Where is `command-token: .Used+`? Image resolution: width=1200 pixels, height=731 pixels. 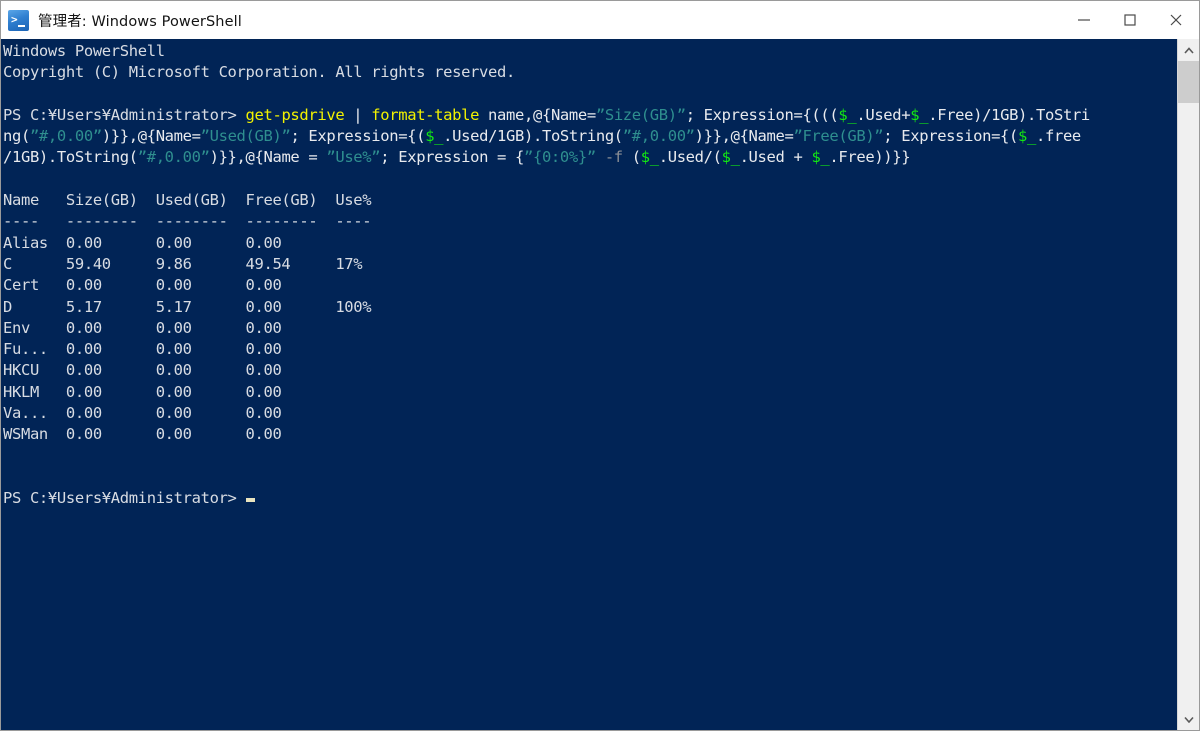 command-token: .Used+ is located at coordinates (883, 114).